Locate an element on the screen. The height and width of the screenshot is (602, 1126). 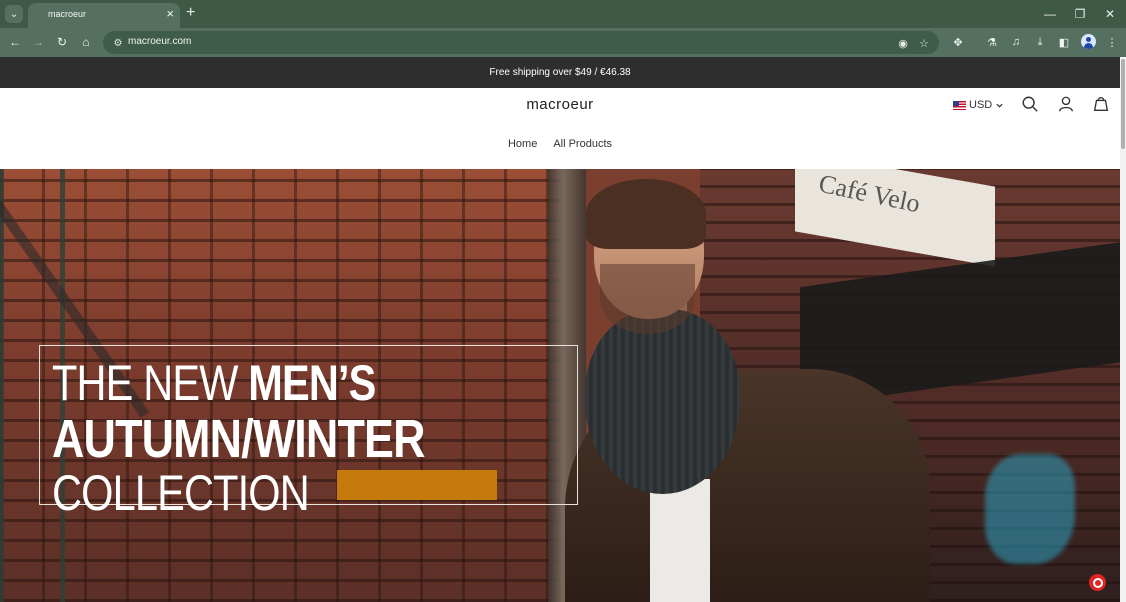
hero-headline-bold: MEN’S is located at coordinates (312, 383).